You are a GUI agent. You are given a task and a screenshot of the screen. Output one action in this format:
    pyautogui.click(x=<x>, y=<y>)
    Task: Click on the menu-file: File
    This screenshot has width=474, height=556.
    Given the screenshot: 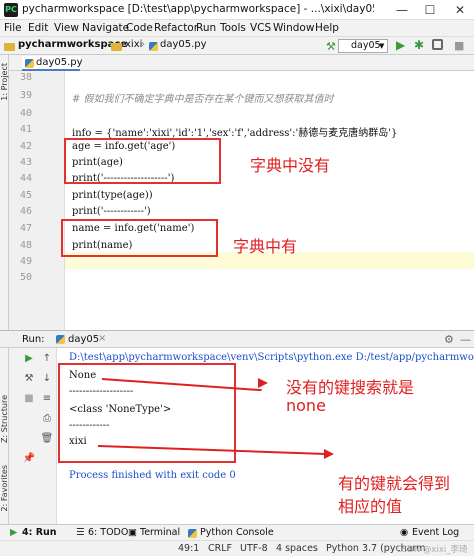 What is the action you would take?
    pyautogui.click(x=13, y=28)
    